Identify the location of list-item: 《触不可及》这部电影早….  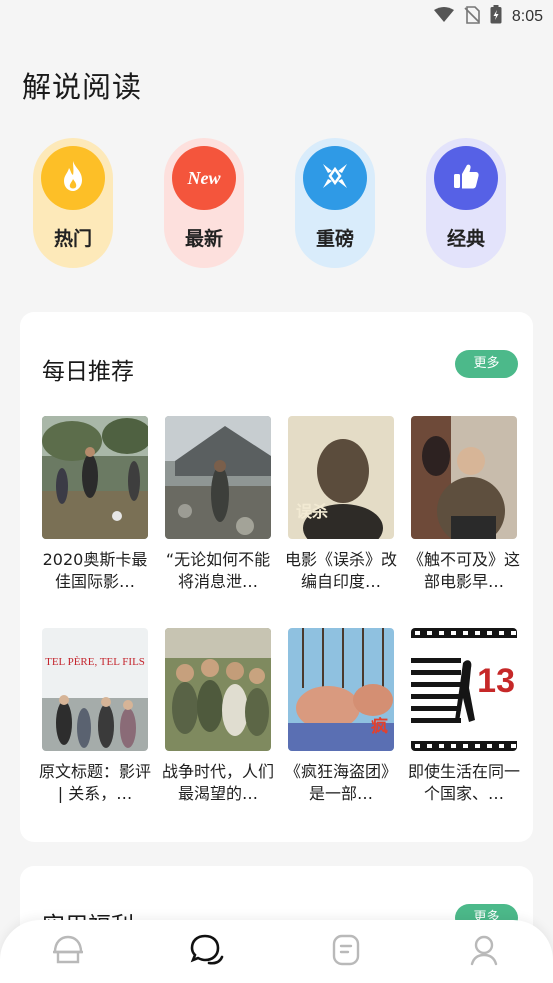
(464, 504).